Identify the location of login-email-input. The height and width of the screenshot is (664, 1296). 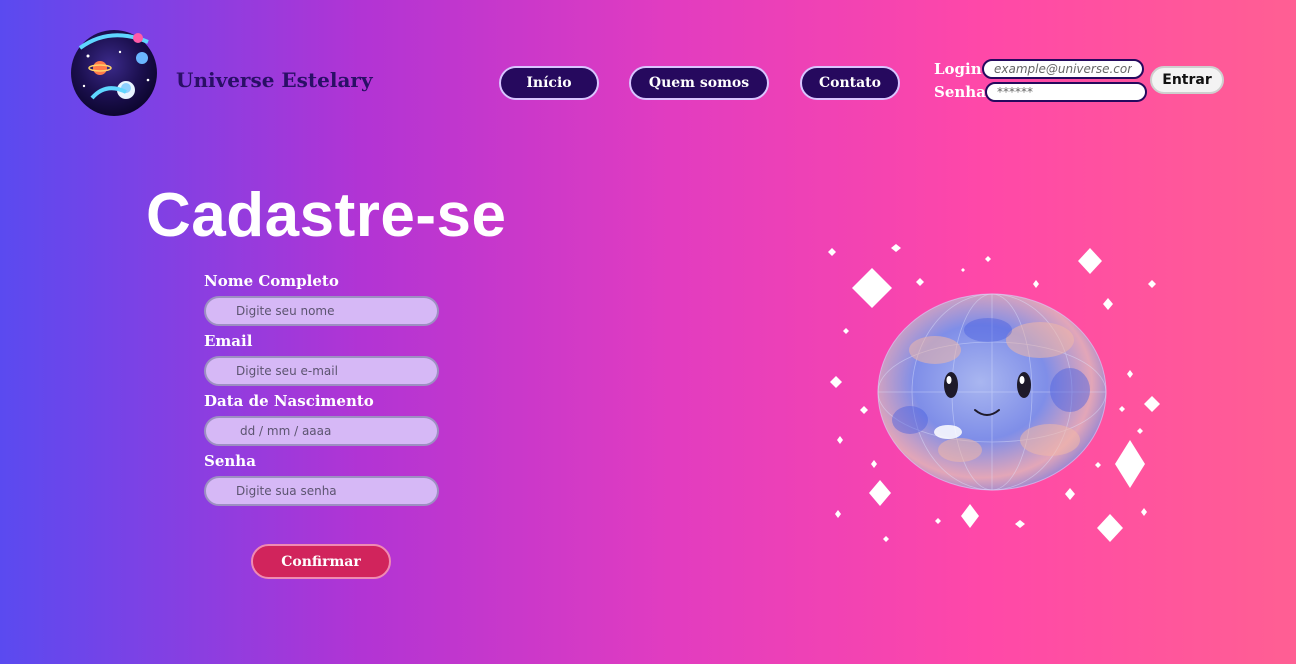
(1063, 69).